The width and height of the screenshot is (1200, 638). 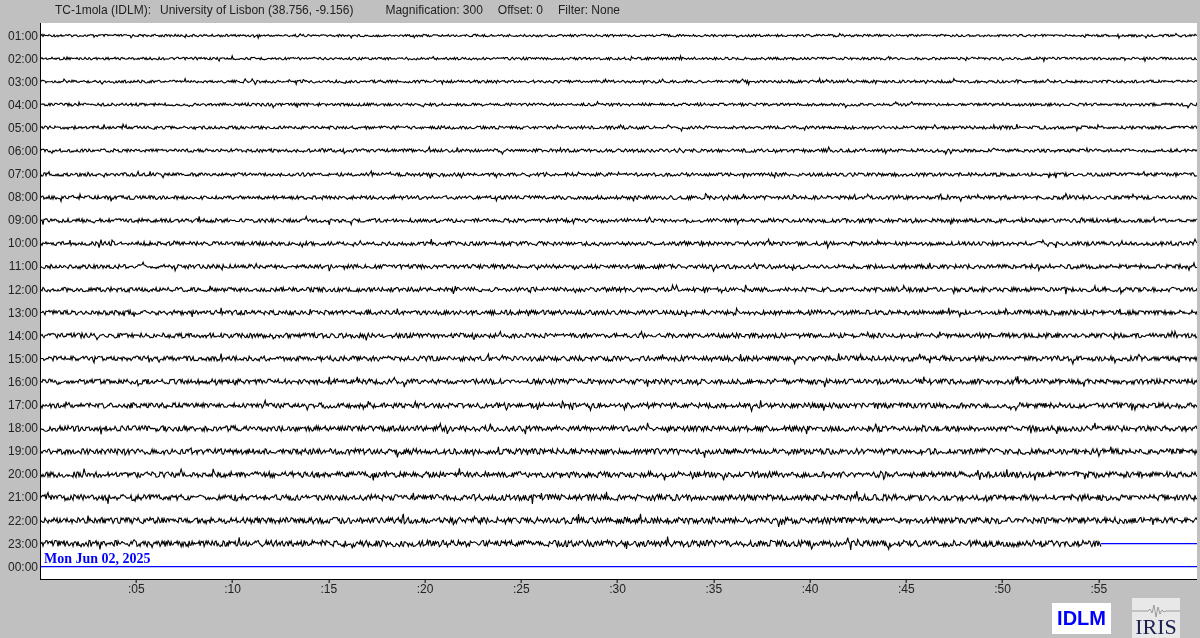 I want to click on minute-label: :25, so click(x=521, y=589).